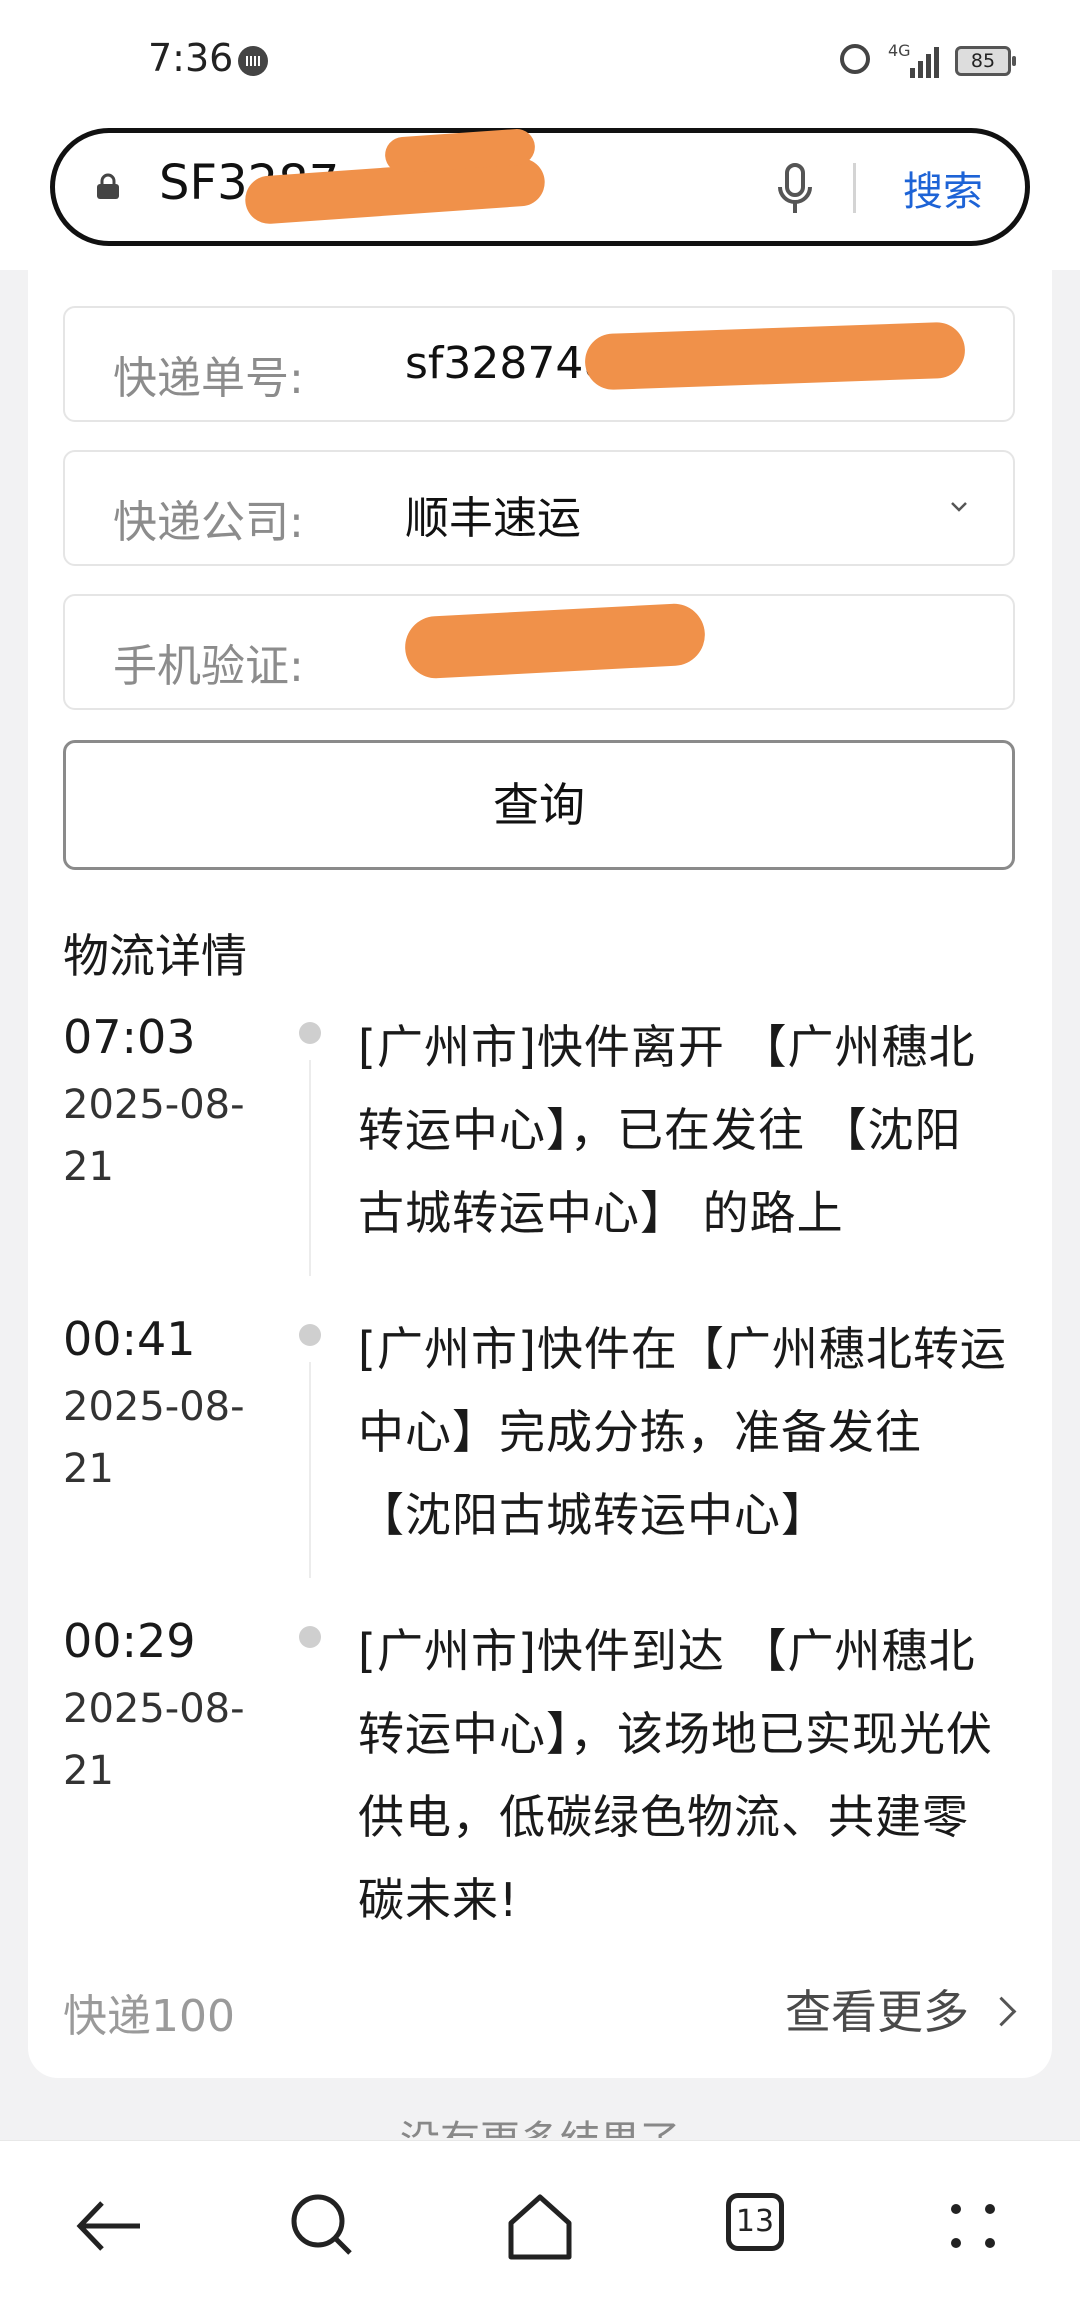 The width and height of the screenshot is (1080, 2311). I want to click on lock-icon, so click(108, 186).